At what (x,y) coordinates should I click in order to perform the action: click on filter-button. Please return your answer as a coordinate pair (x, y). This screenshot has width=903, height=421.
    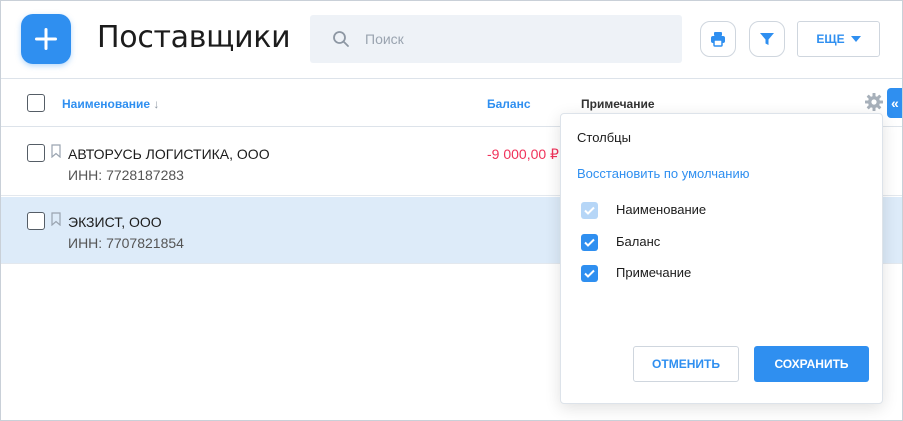
    Looking at the image, I should click on (767, 39).